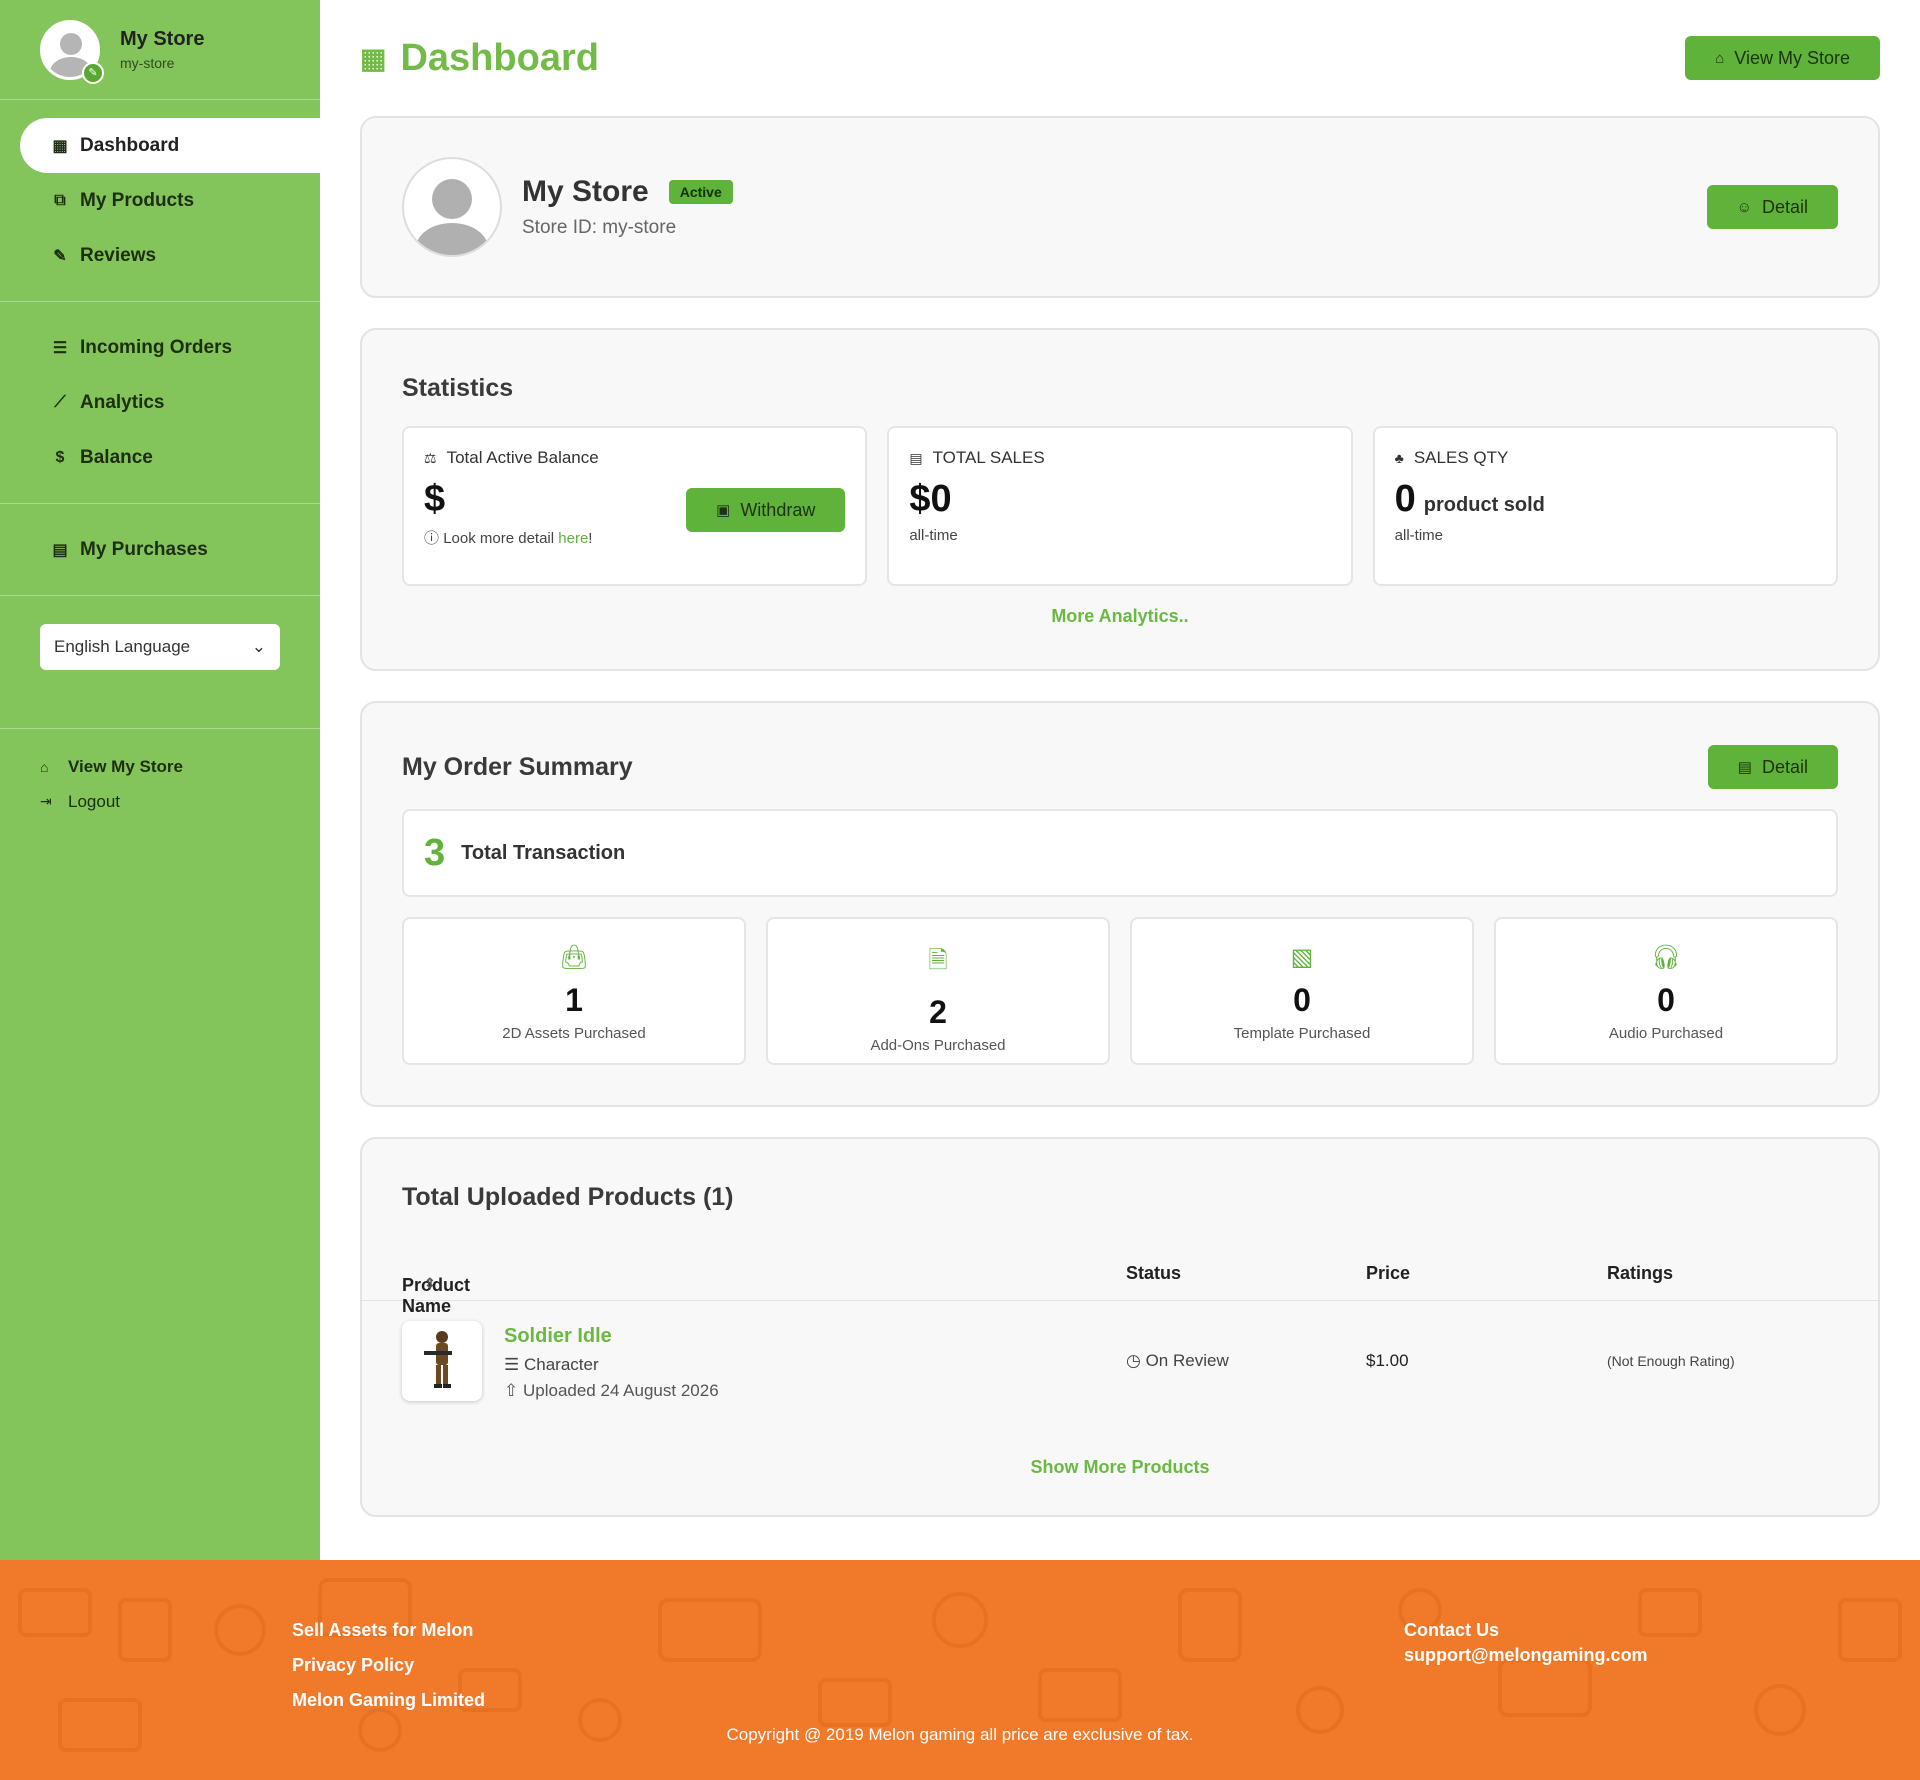 Image resolution: width=1920 pixels, height=1780 pixels. Describe the element at coordinates (160, 676) in the screenshot. I see `language-section: English Language ⌄` at that location.